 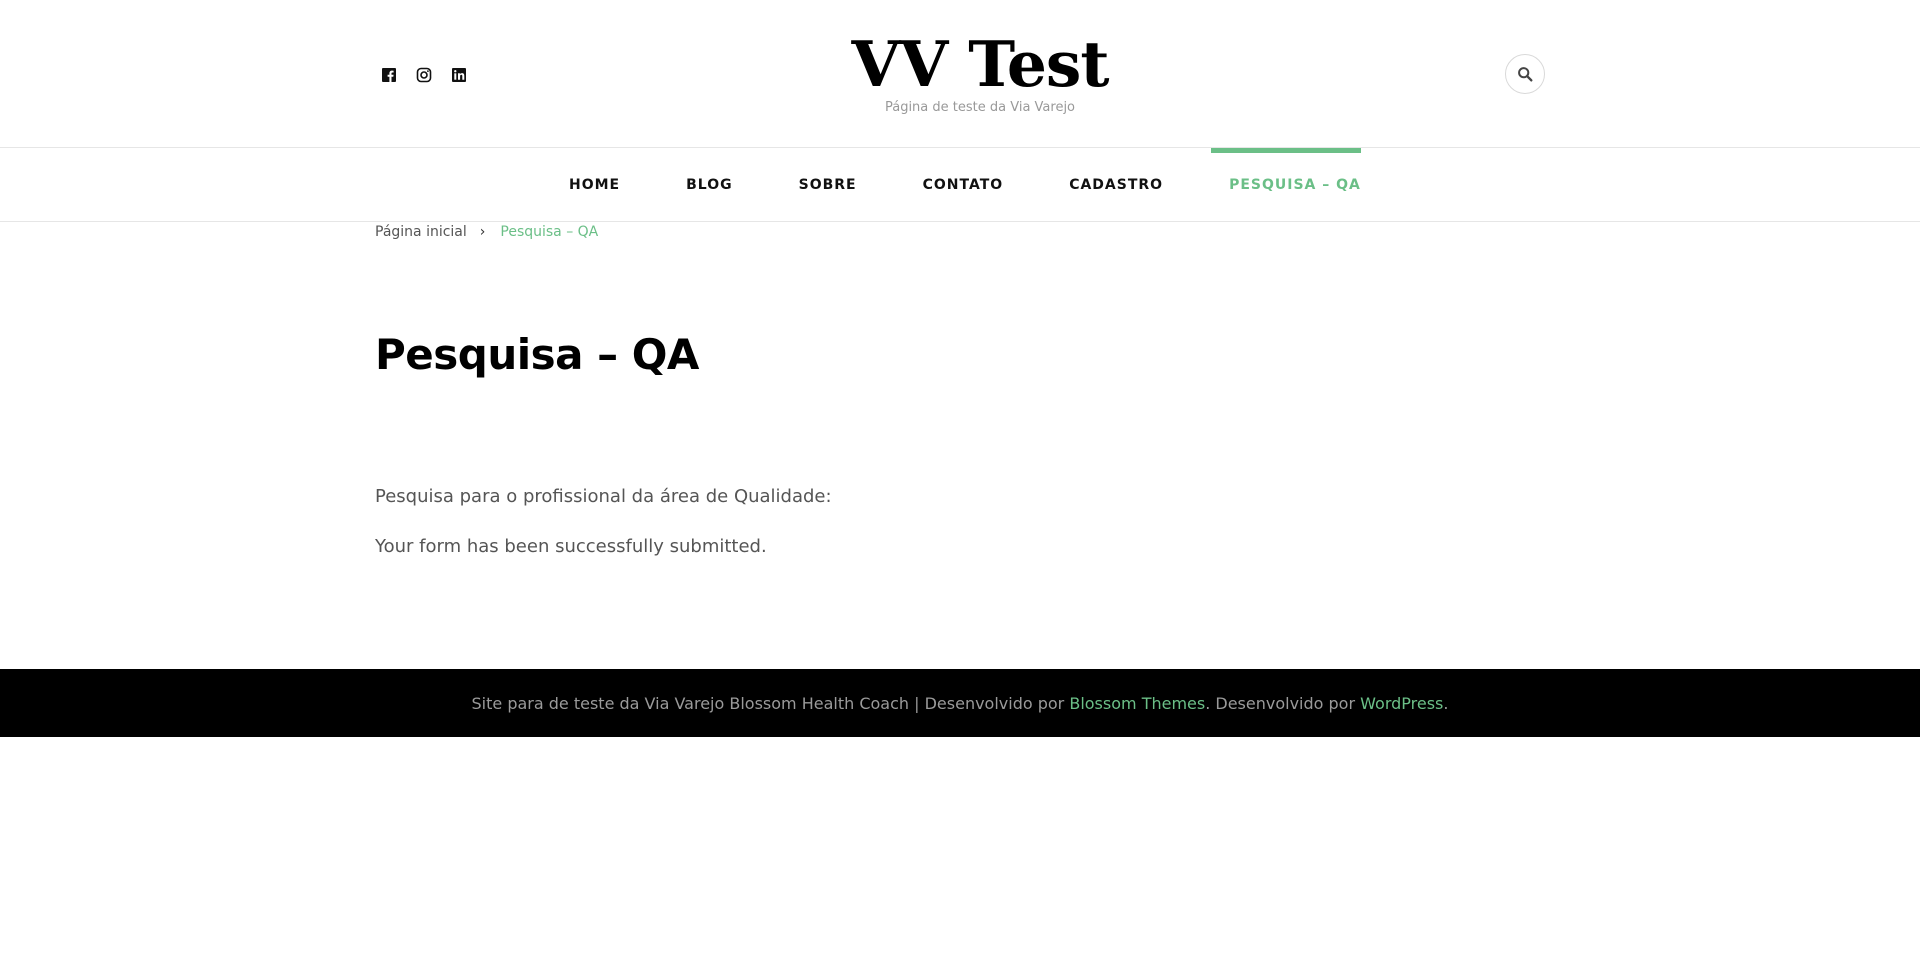 I want to click on nav-item-label: HOME, so click(x=595, y=185).